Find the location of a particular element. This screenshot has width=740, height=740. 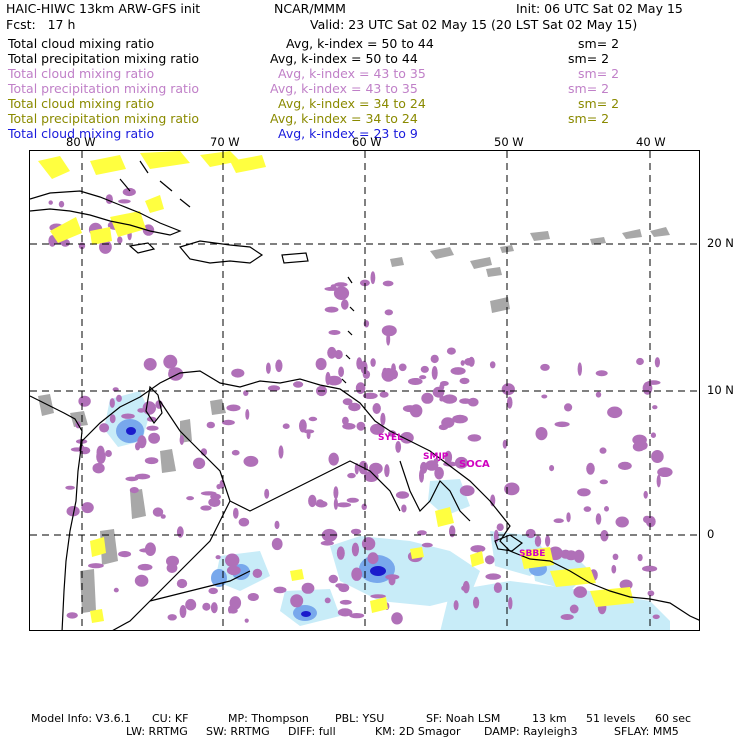

damp-scheme: DAMP: Rayleigh3 is located at coordinates (531, 731).